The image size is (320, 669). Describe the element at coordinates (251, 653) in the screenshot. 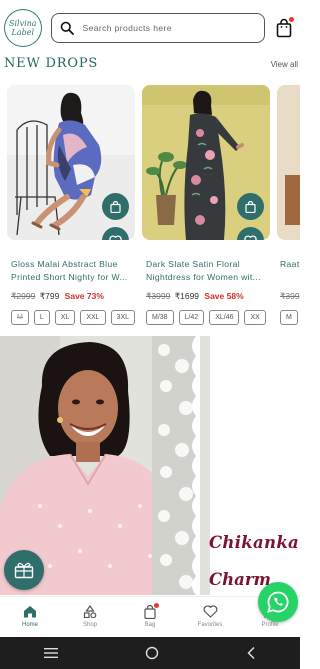

I see `back-icon` at that location.